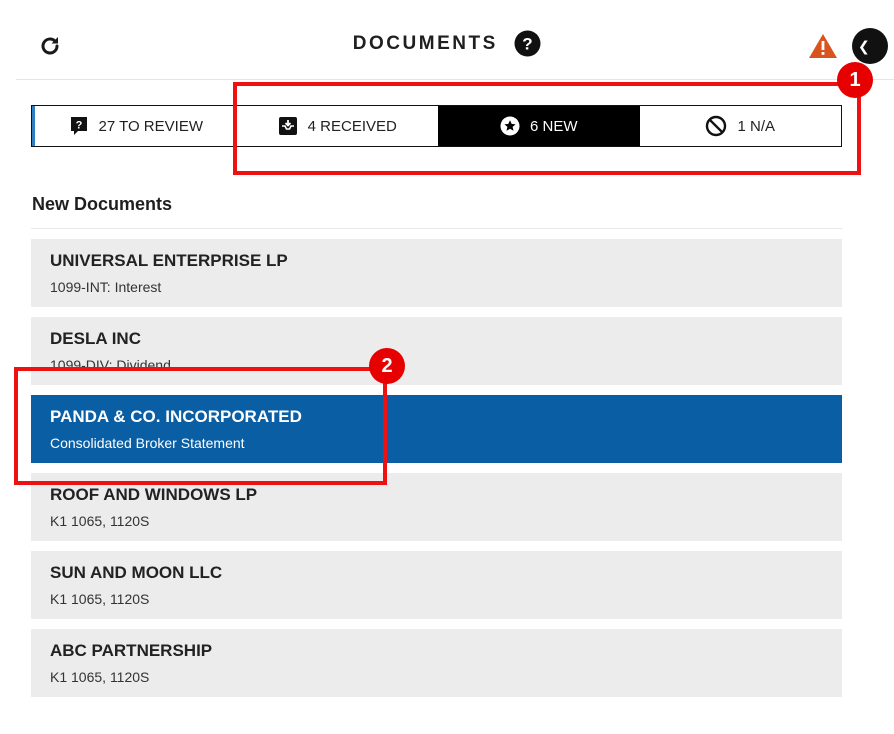 This screenshot has width=894, height=734. I want to click on prohibited-icon, so click(716, 126).